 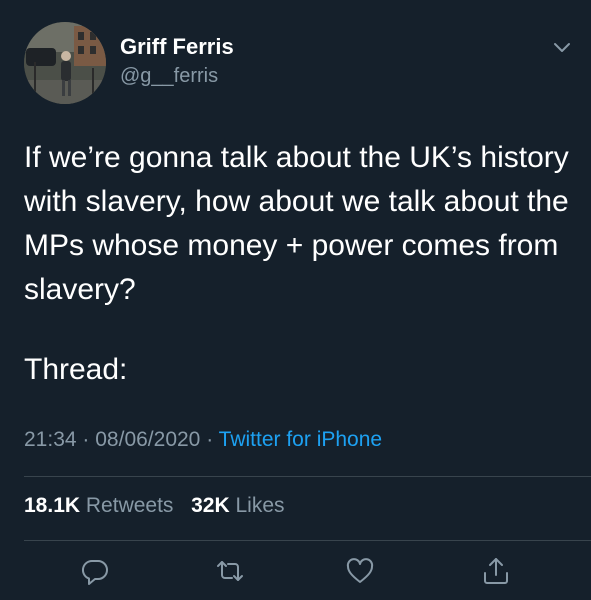 I want to click on author-display-name: Griff Ferris, so click(x=177, y=47).